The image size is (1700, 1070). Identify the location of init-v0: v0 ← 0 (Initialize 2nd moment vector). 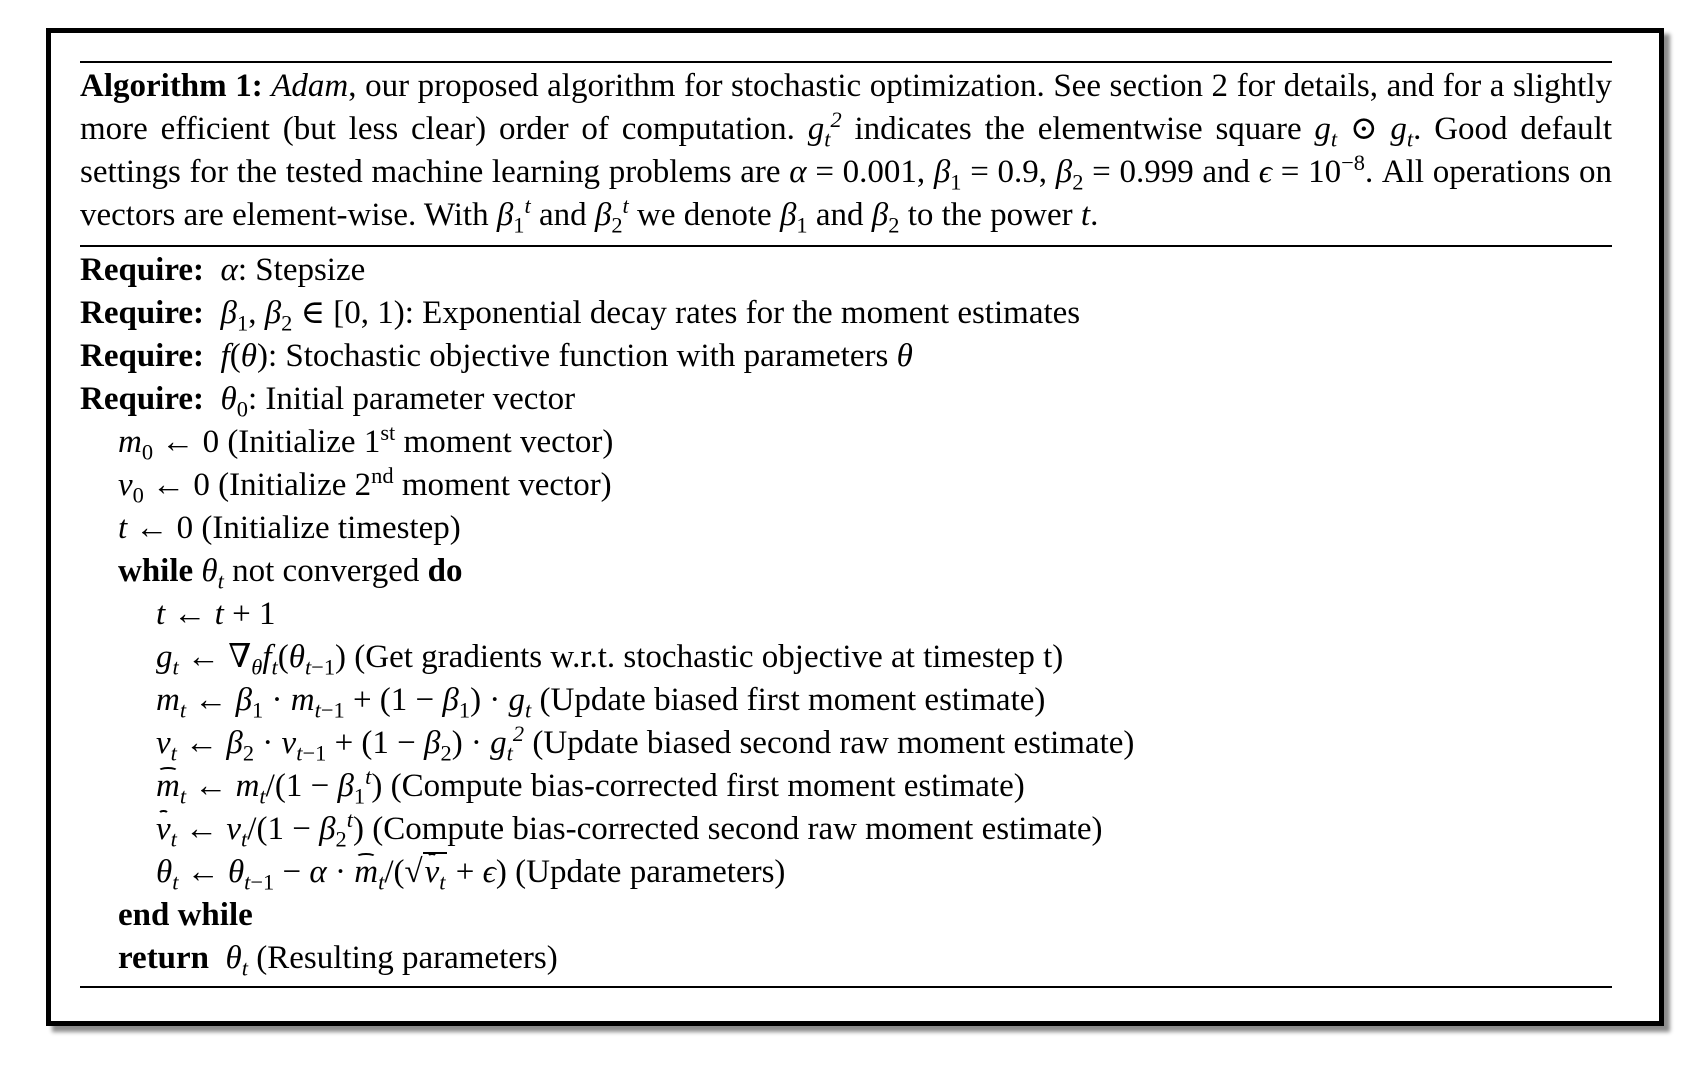
(365, 485).